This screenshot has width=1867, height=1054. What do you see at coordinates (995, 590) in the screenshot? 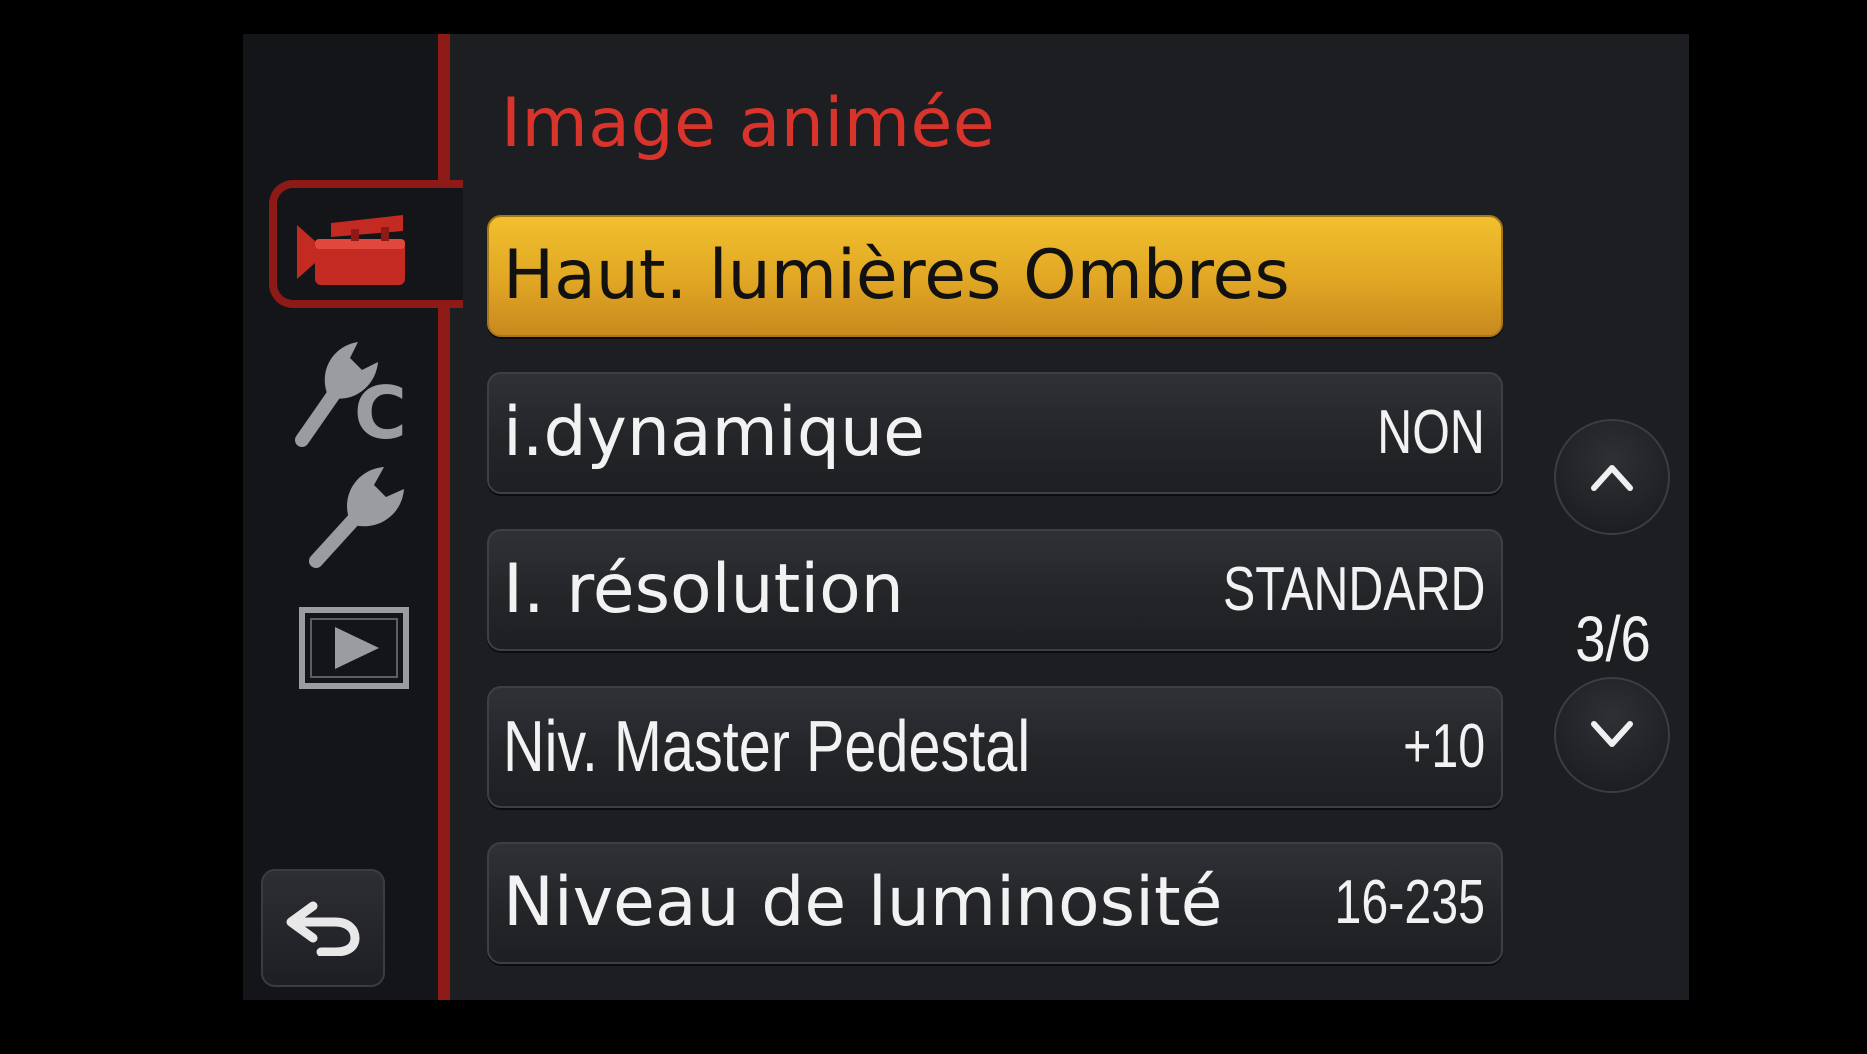
I see `menu-item-i-resolution: I. résolution STANDARD` at bounding box center [995, 590].